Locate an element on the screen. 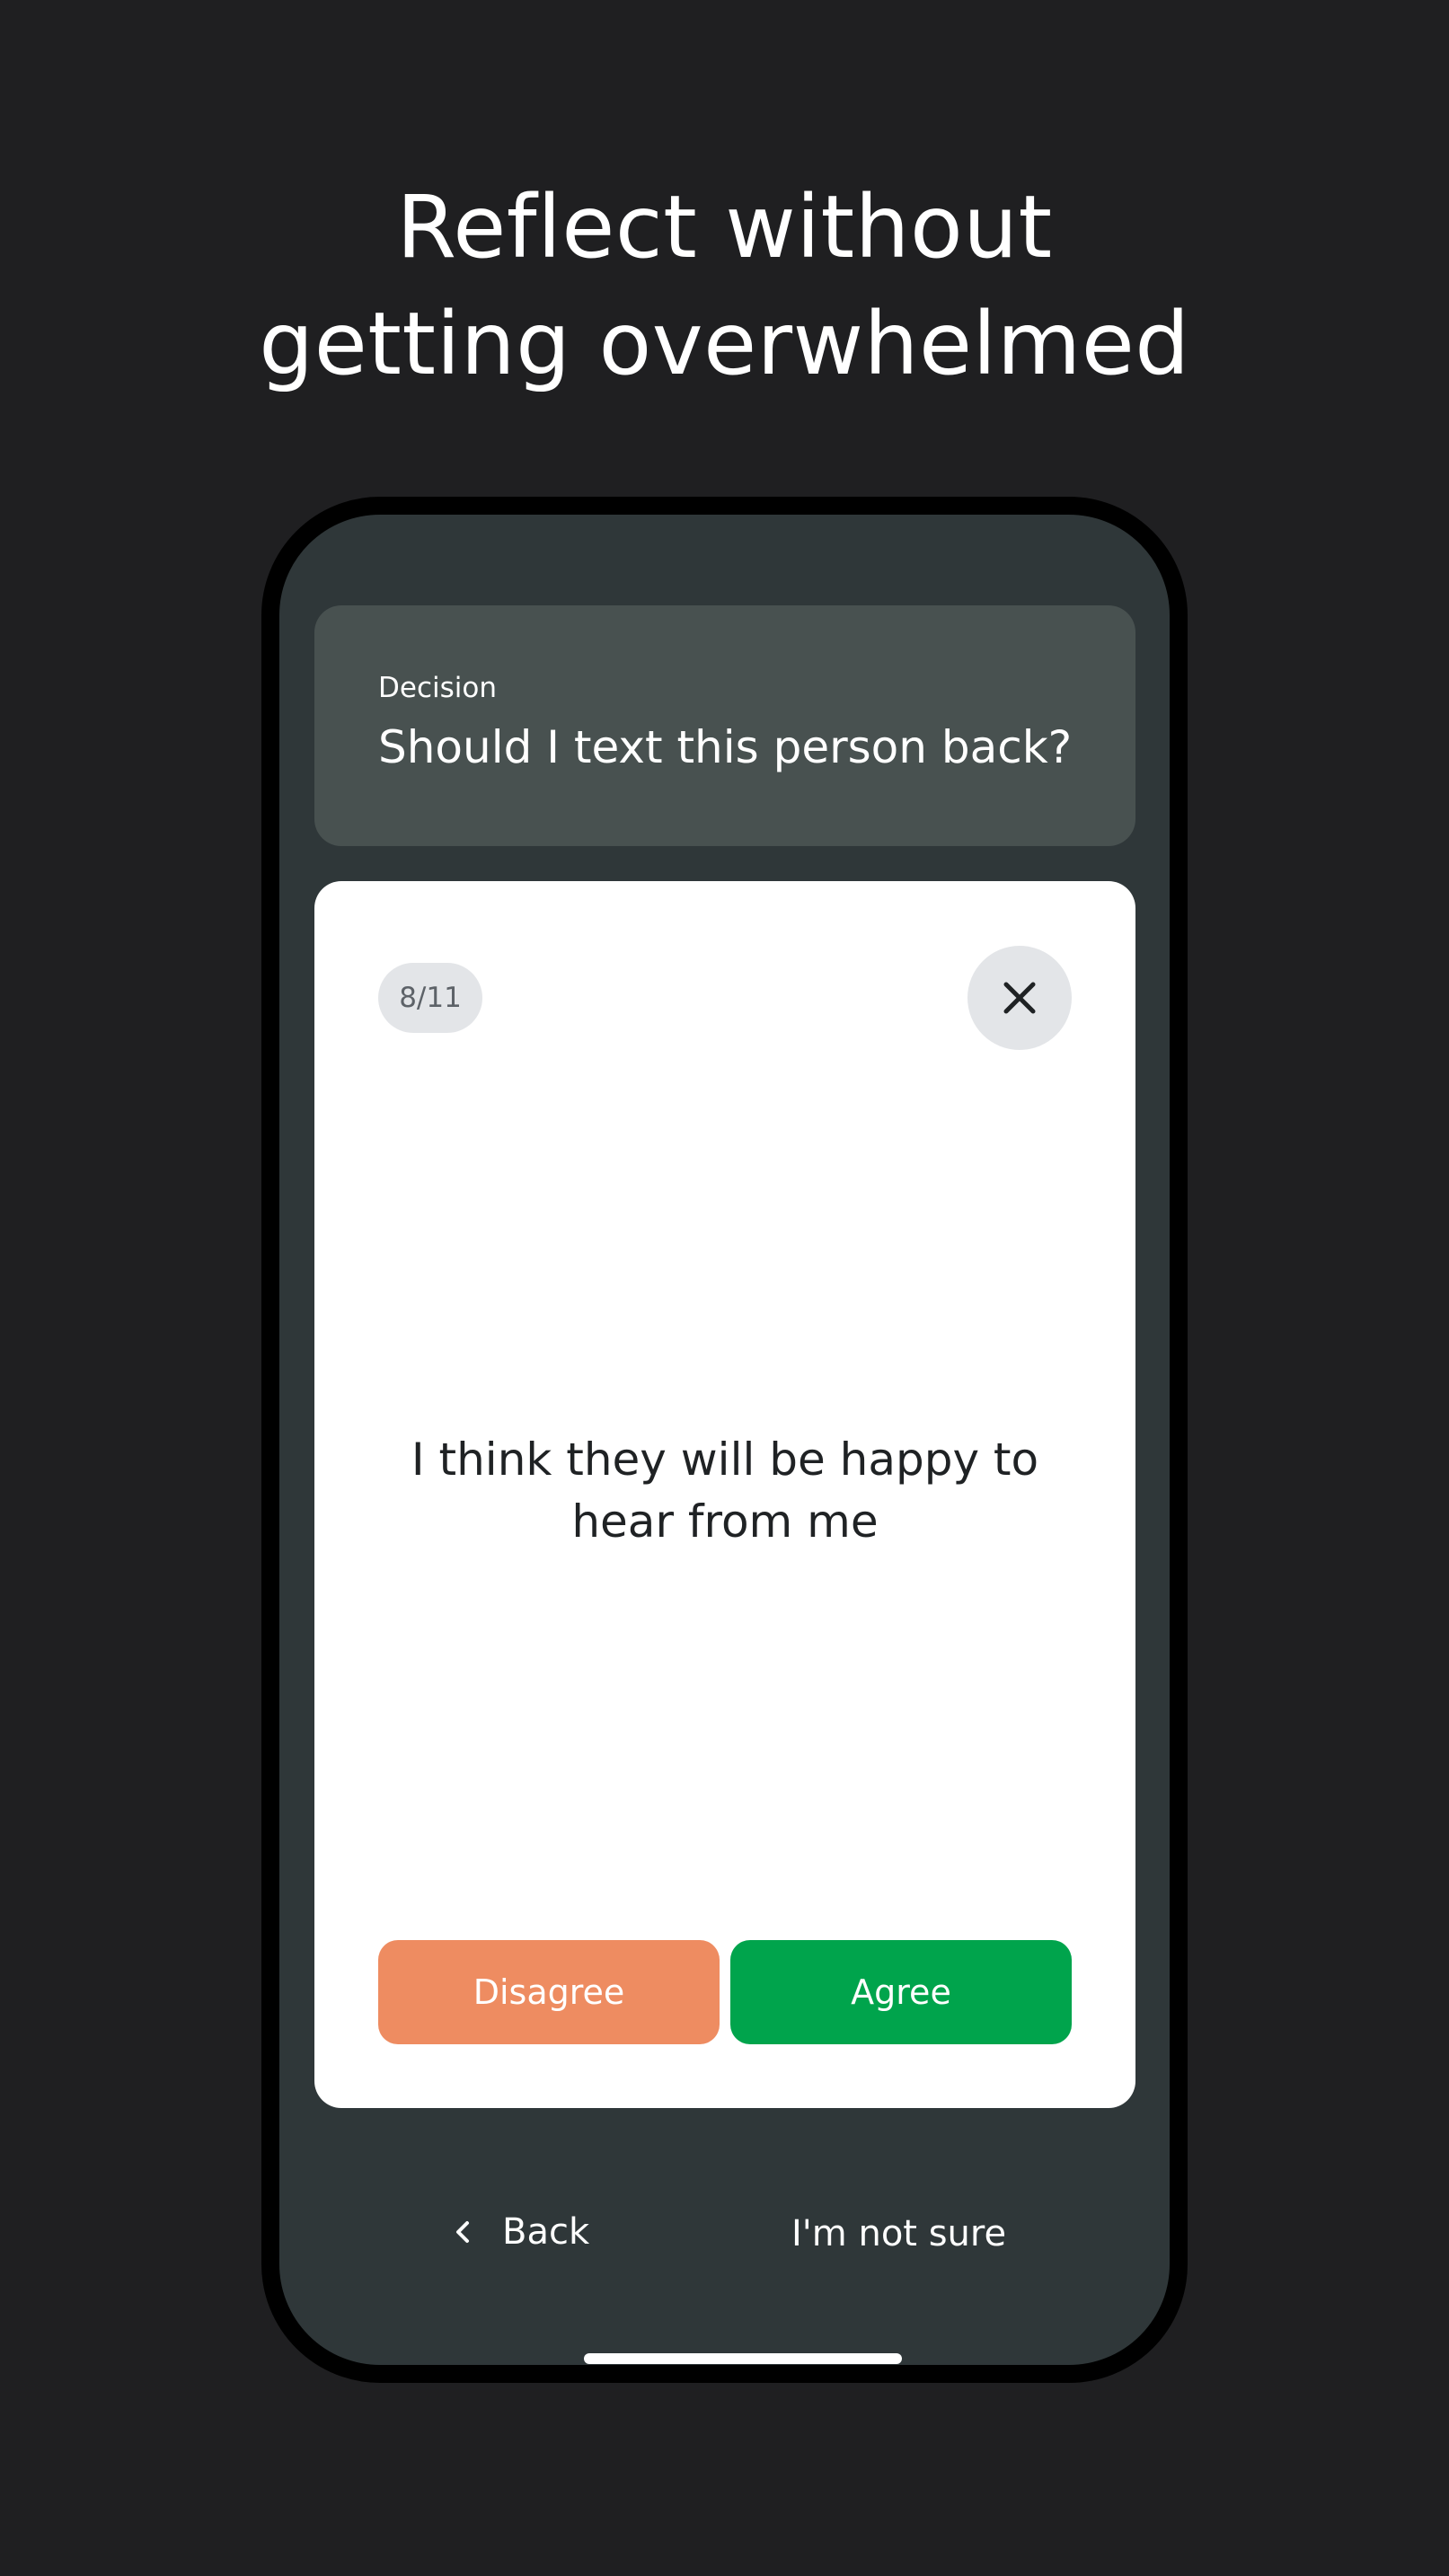  decision-card: Decision Should I text this person back? is located at coordinates (725, 725).